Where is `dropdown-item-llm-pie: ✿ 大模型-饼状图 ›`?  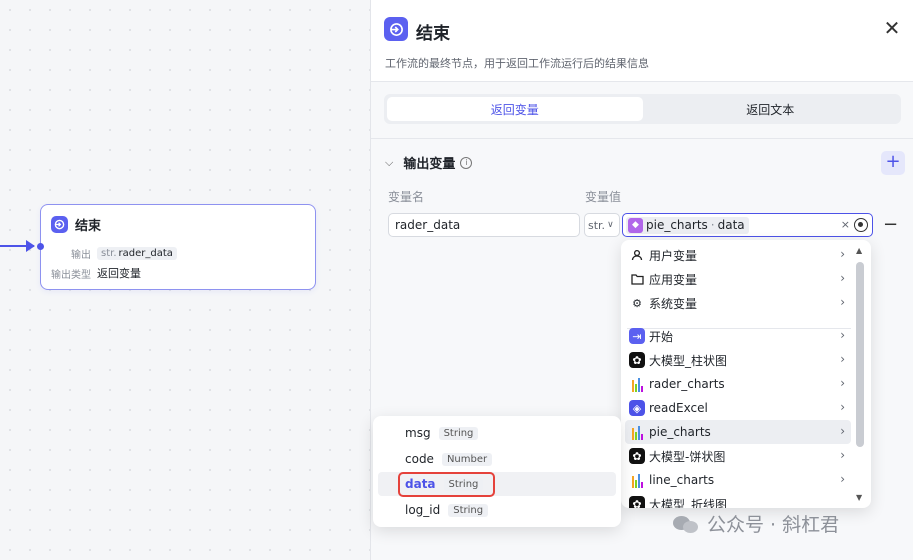 dropdown-item-llm-pie: ✿ 大模型-饼状图 › is located at coordinates (738, 456).